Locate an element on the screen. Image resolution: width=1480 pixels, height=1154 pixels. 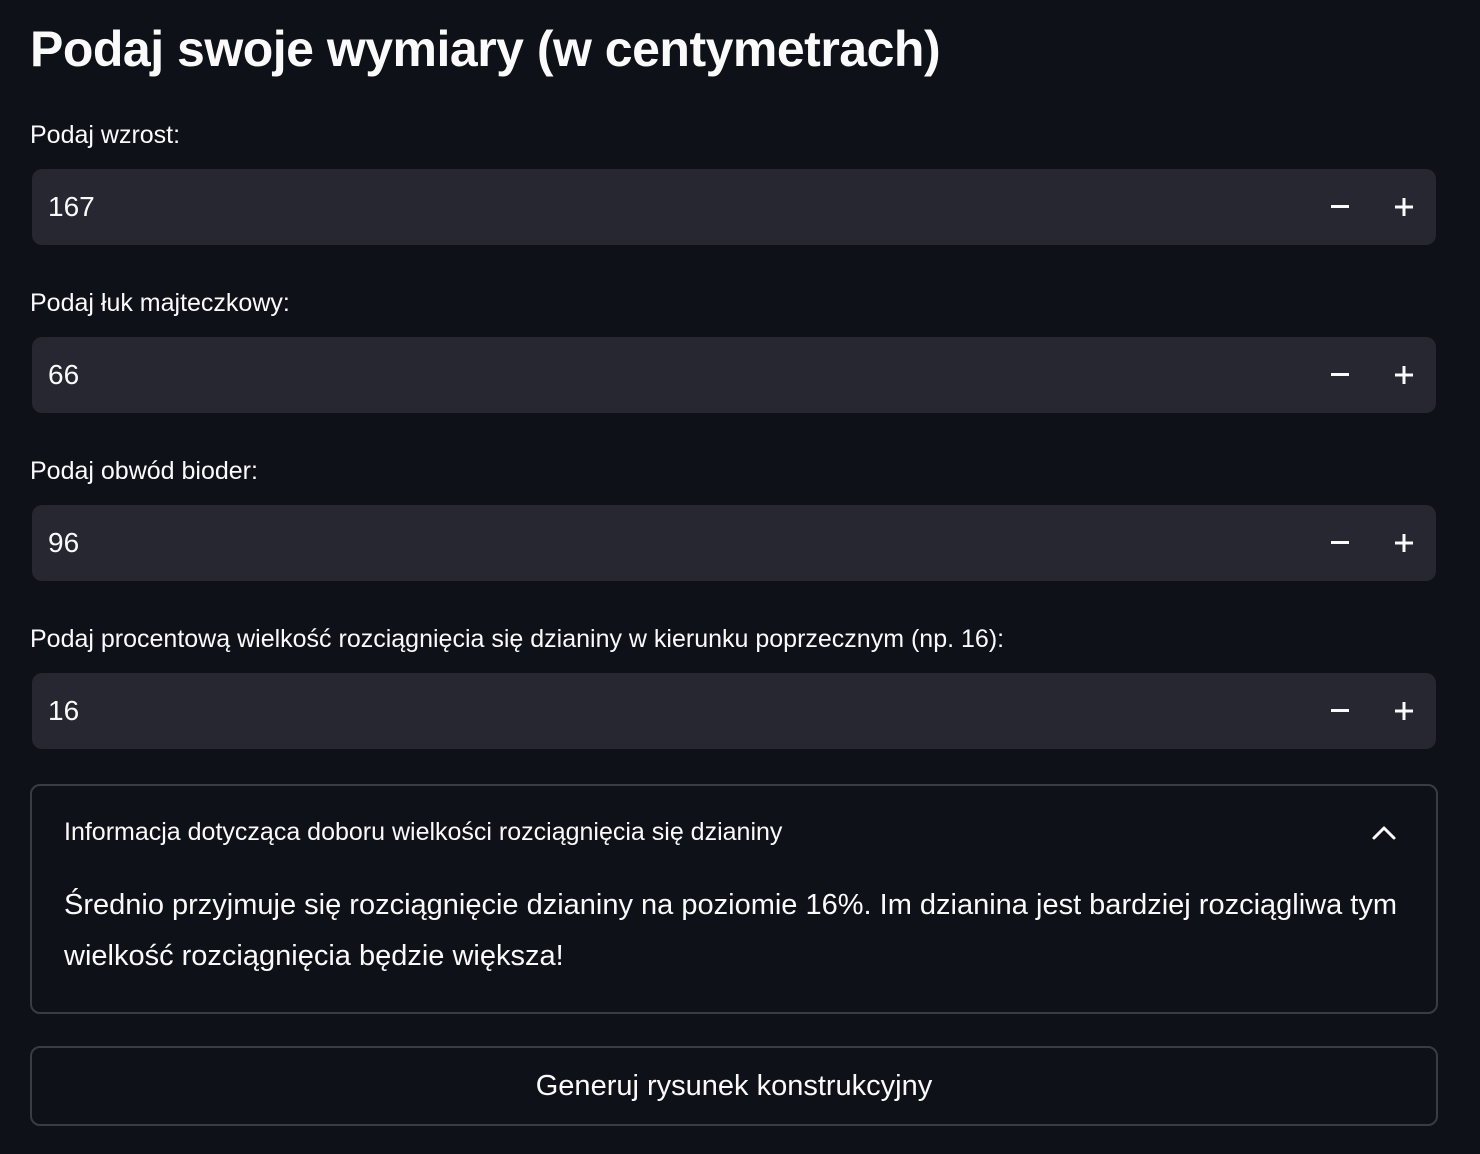
height-label: Podaj wzrost: is located at coordinates (105, 135).